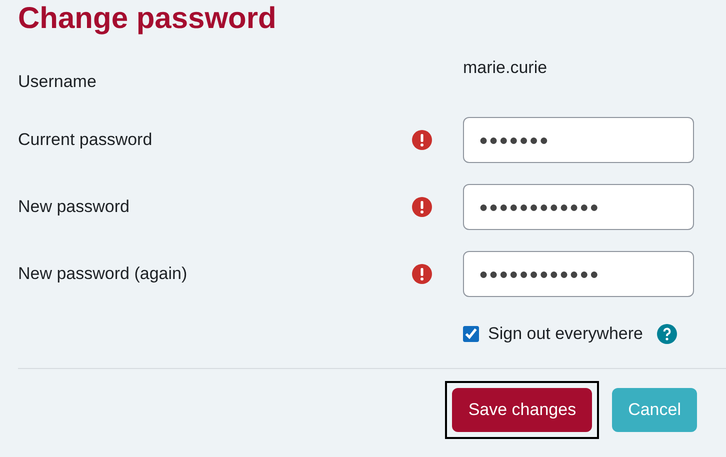  Describe the element at coordinates (103, 274) in the screenshot. I see `field-label: New password (again)` at that location.